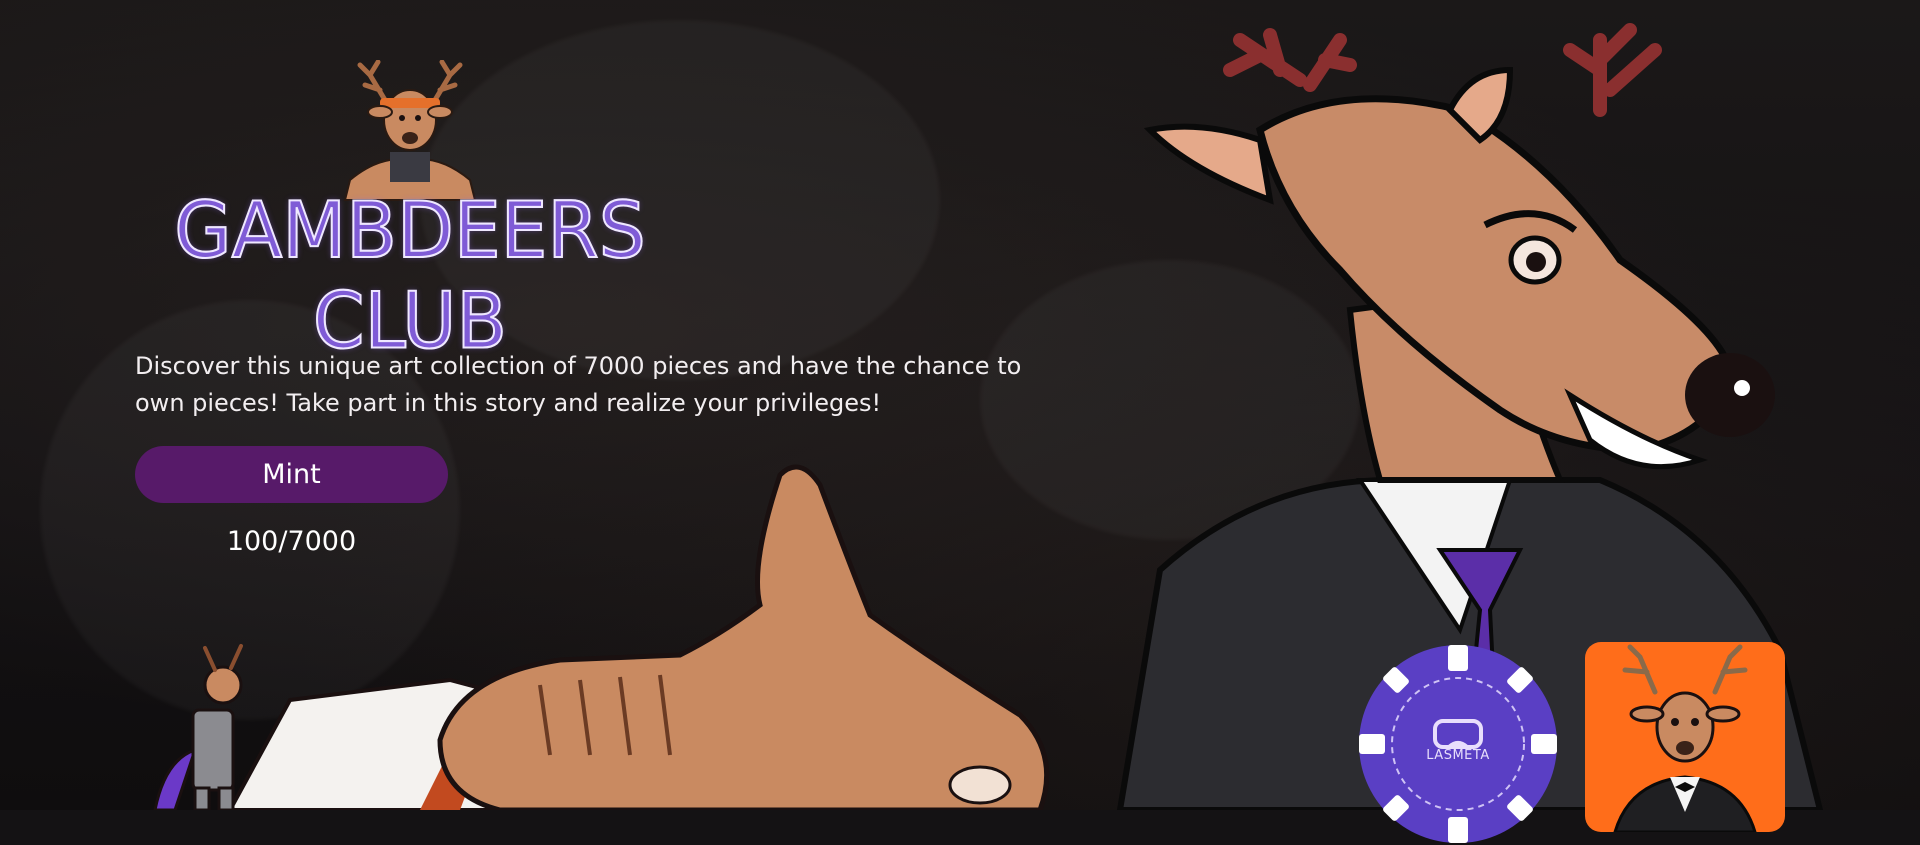 This screenshot has height=845, width=1920. Describe the element at coordinates (743, 637) in the screenshot. I see `hand-illustration` at that location.